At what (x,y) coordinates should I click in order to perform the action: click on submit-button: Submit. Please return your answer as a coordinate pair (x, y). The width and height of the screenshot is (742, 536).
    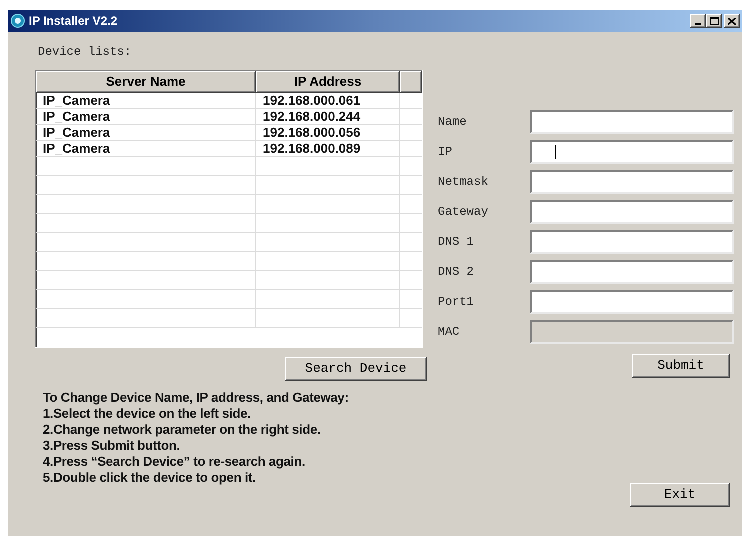
    Looking at the image, I should click on (681, 366).